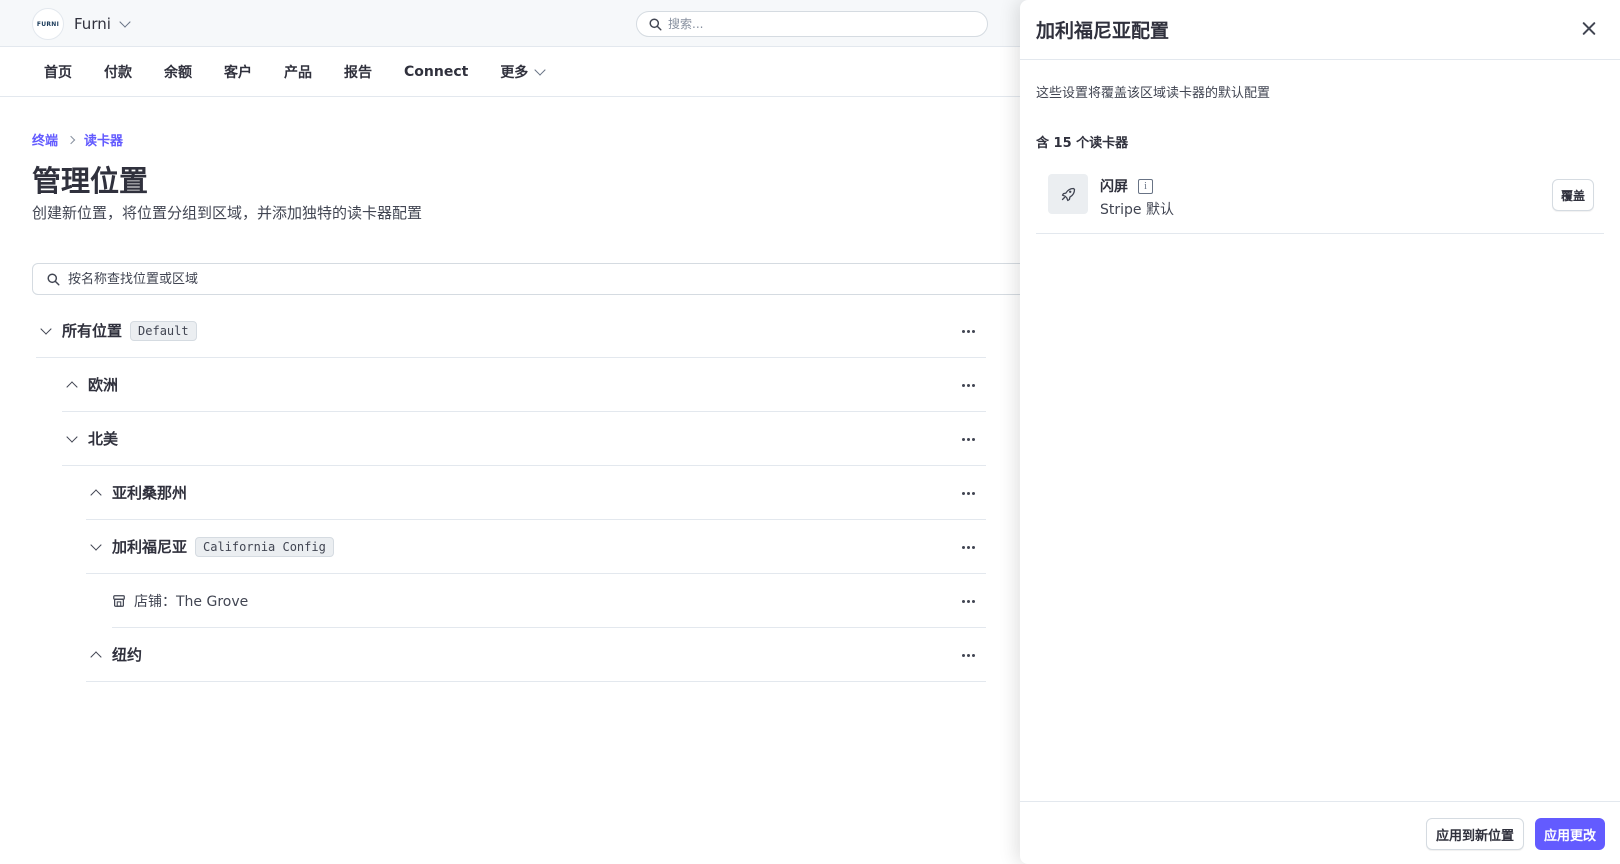 This screenshot has width=1620, height=864. I want to click on nav-item-balances: 余额, so click(178, 72).